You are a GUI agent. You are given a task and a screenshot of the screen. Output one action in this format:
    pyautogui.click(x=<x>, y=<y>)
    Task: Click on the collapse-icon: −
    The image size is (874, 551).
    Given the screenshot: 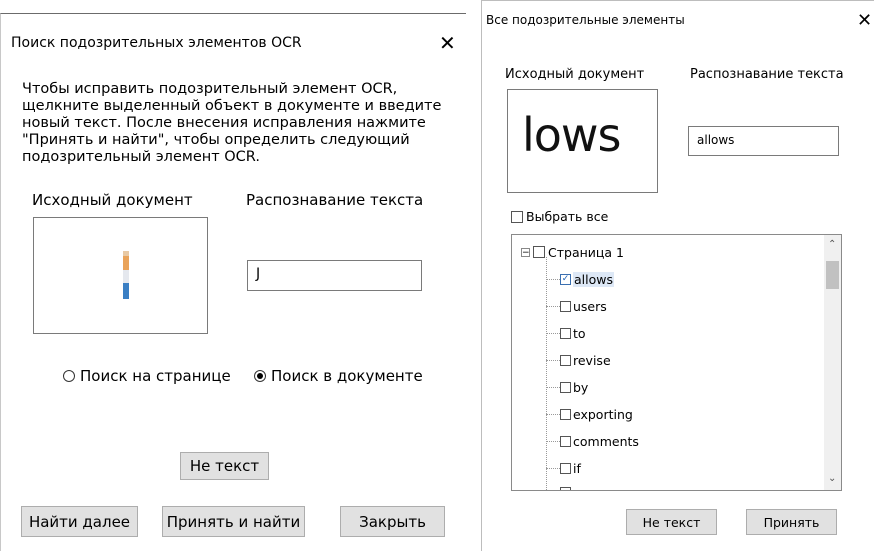 What is the action you would take?
    pyautogui.click(x=525, y=252)
    